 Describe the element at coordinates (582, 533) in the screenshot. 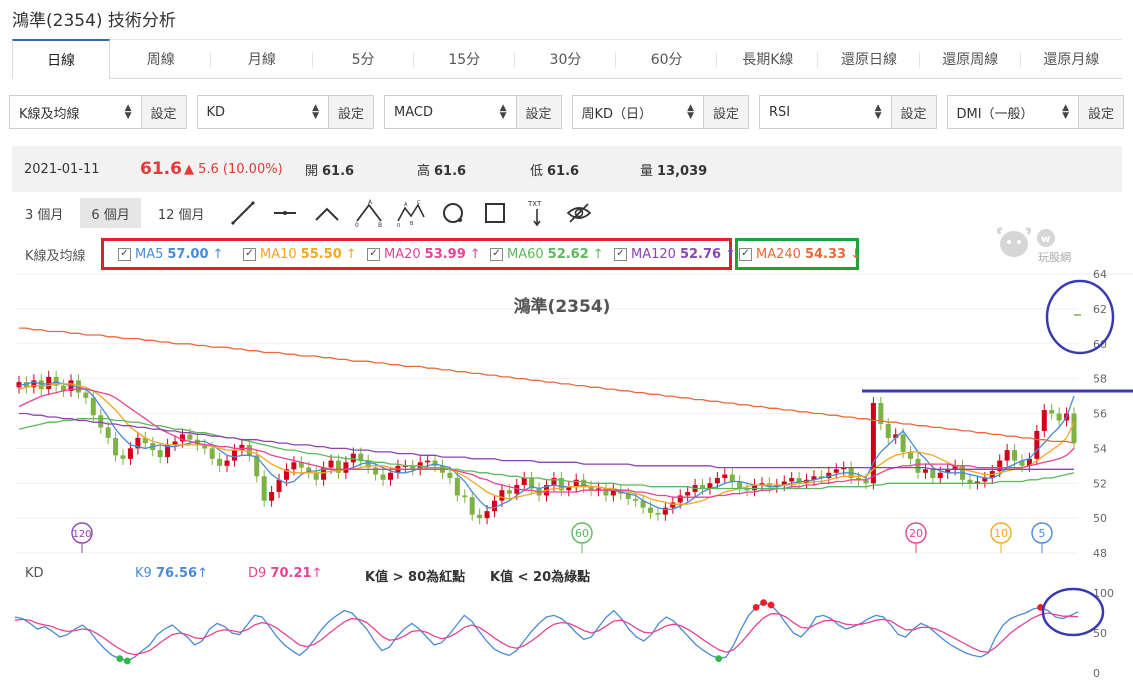

I see `marker-label: 60` at that location.